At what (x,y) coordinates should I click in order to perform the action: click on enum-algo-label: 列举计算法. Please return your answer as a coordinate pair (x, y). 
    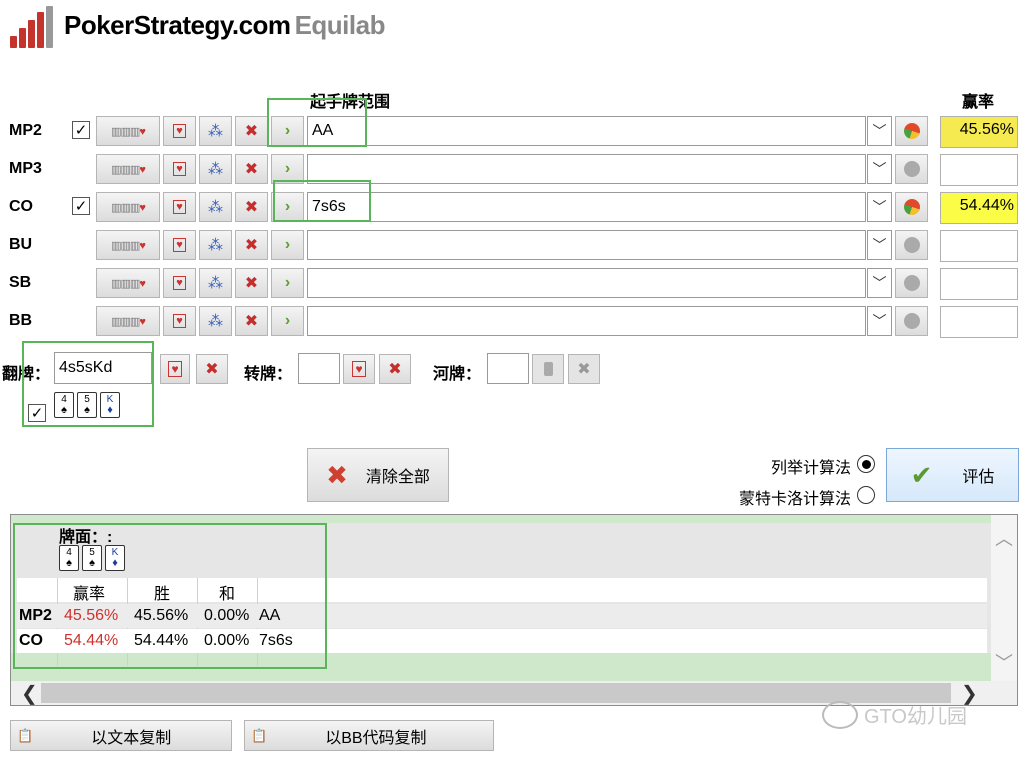
    Looking at the image, I should click on (811, 468).